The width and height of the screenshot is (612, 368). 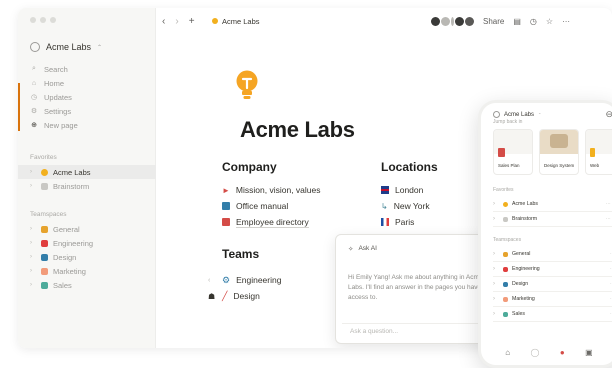 What do you see at coordinates (384, 21) in the screenshot?
I see `topbar: ‹ › + Acme Labs Share ▤ ◷ ☆ ···` at bounding box center [384, 21].